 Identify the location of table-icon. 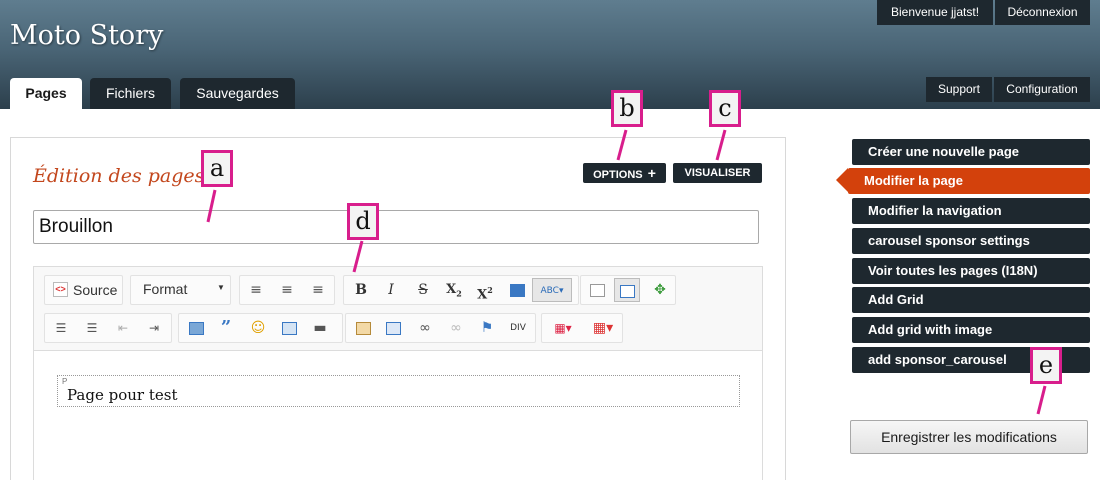
(289, 328).